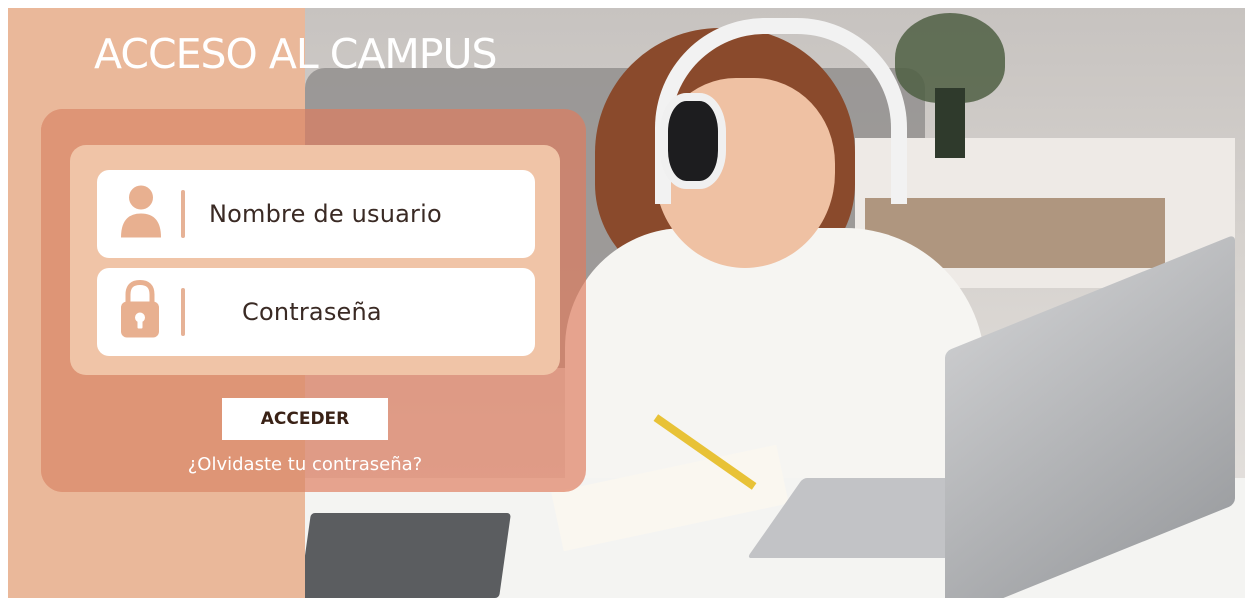 Image resolution: width=1253 pixels, height=606 pixels. Describe the element at coordinates (305, 464) in the screenshot. I see `forgot-password-link: ¿Olvidaste tu contraseña?` at that location.